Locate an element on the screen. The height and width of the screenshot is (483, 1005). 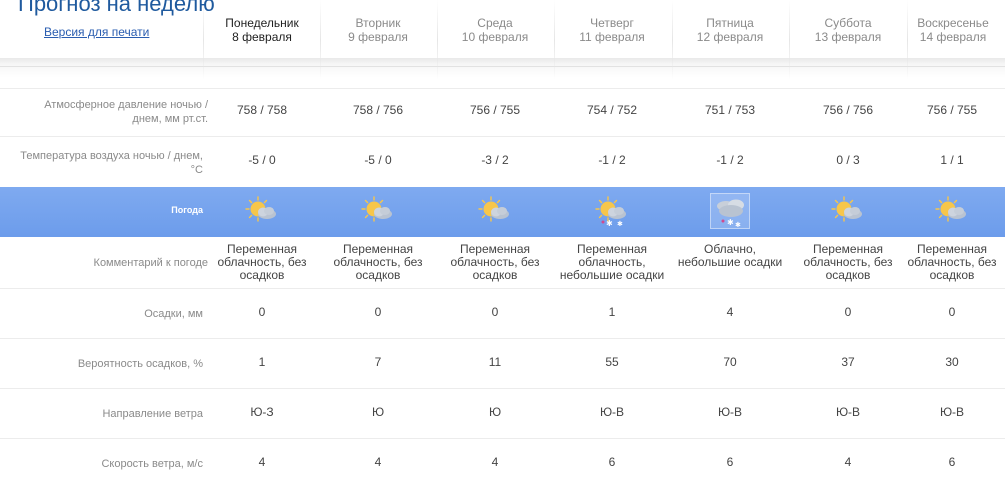
day-header: Пятница 12 февраля is located at coordinates (730, 30).